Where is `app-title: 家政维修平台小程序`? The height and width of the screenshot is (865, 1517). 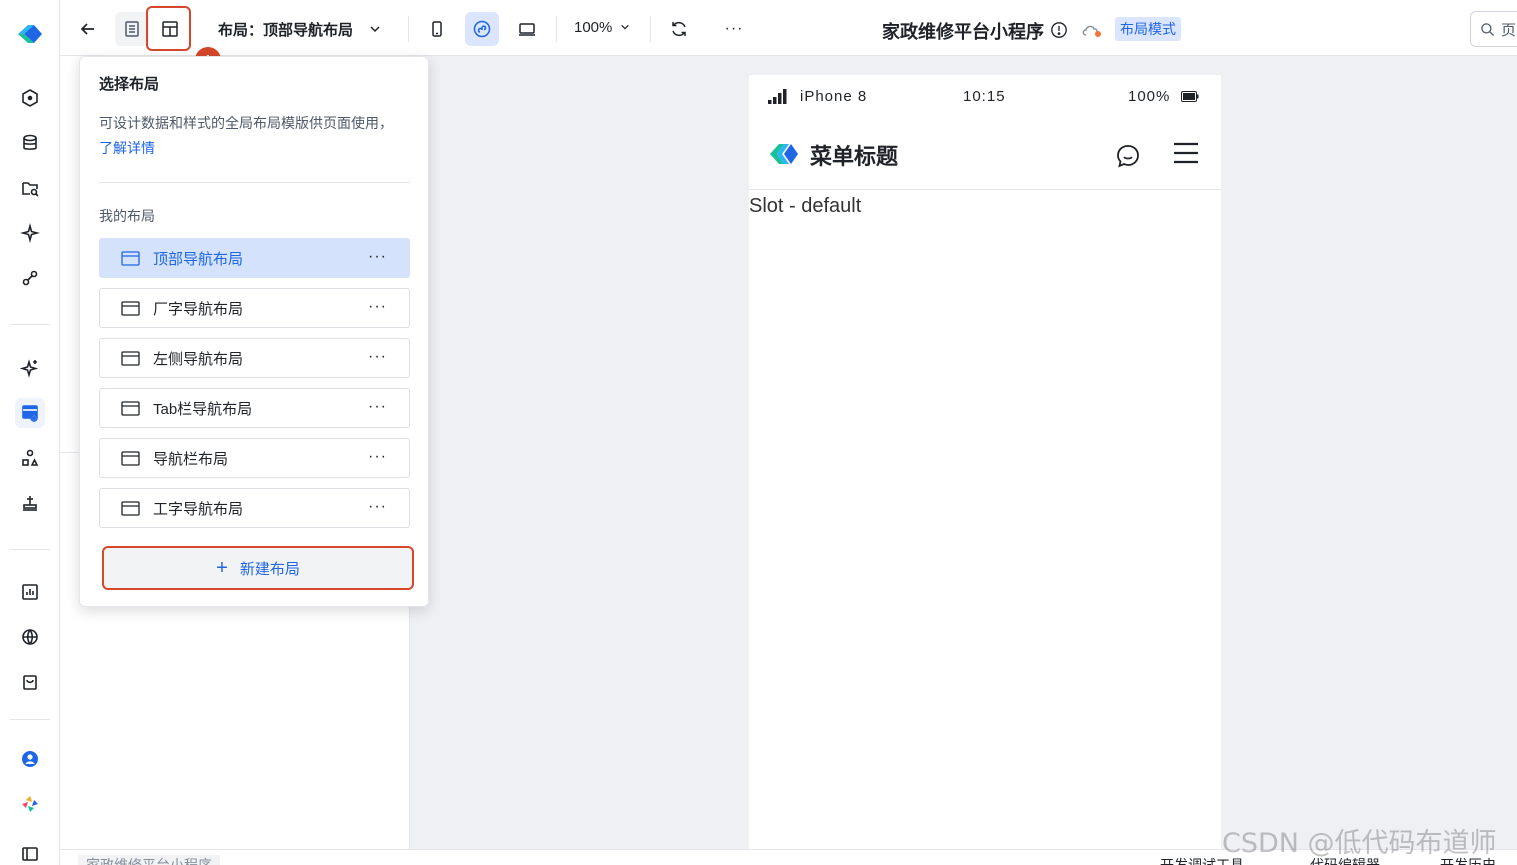
app-title: 家政维修平台小程序 is located at coordinates (963, 31).